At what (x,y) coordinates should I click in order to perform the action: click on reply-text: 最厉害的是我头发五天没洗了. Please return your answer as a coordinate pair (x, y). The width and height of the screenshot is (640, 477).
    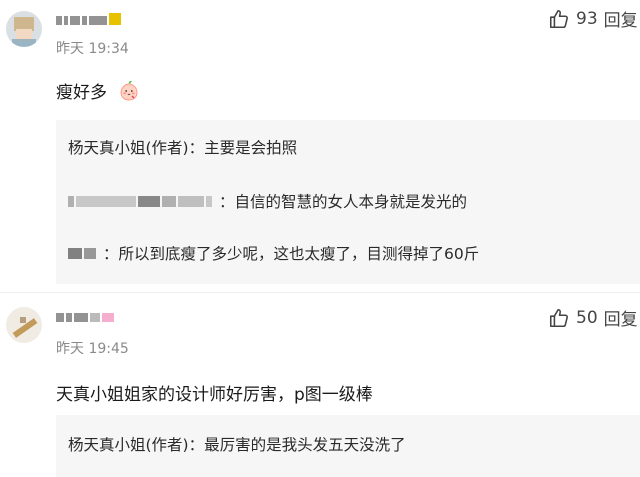
    Looking at the image, I should click on (305, 445).